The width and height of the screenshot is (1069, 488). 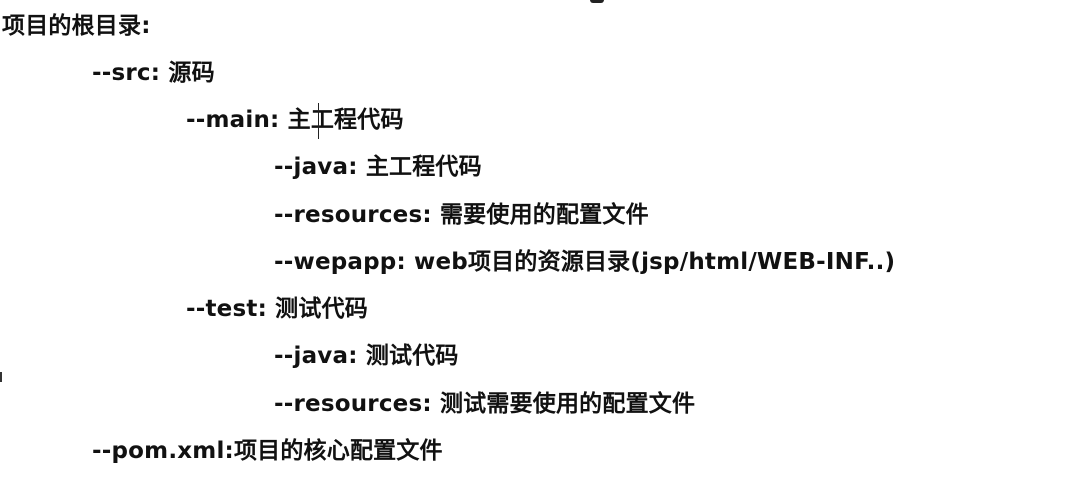 I want to click on test-resources-line: --resources: 测试需要使用的配置文件, so click(x=485, y=404).